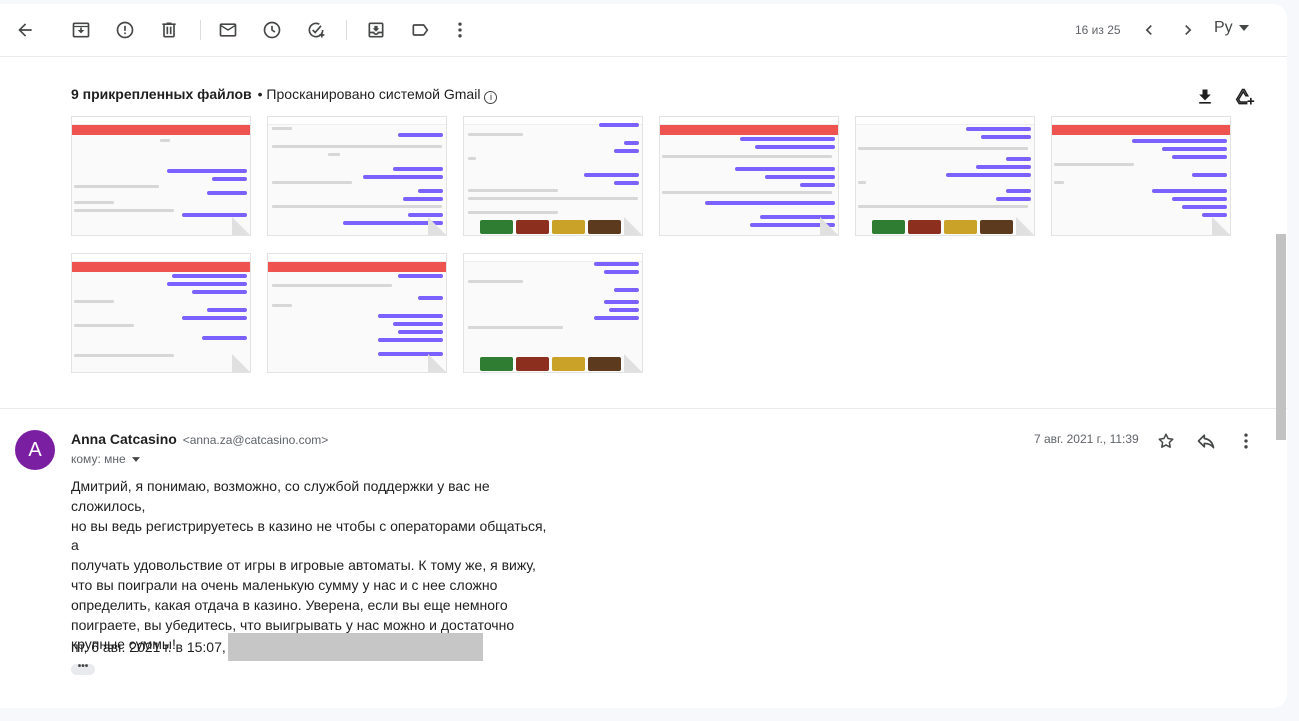 This screenshot has height=721, width=1299. I want to click on attachments-actions, so click(1225, 97).